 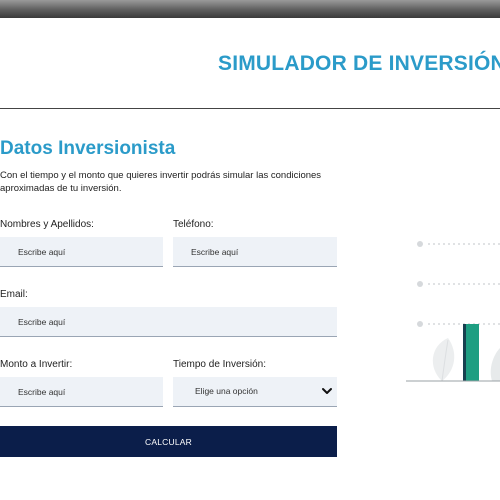 What do you see at coordinates (88, 148) in the screenshot?
I see `section-title: Datos Inversionista` at bounding box center [88, 148].